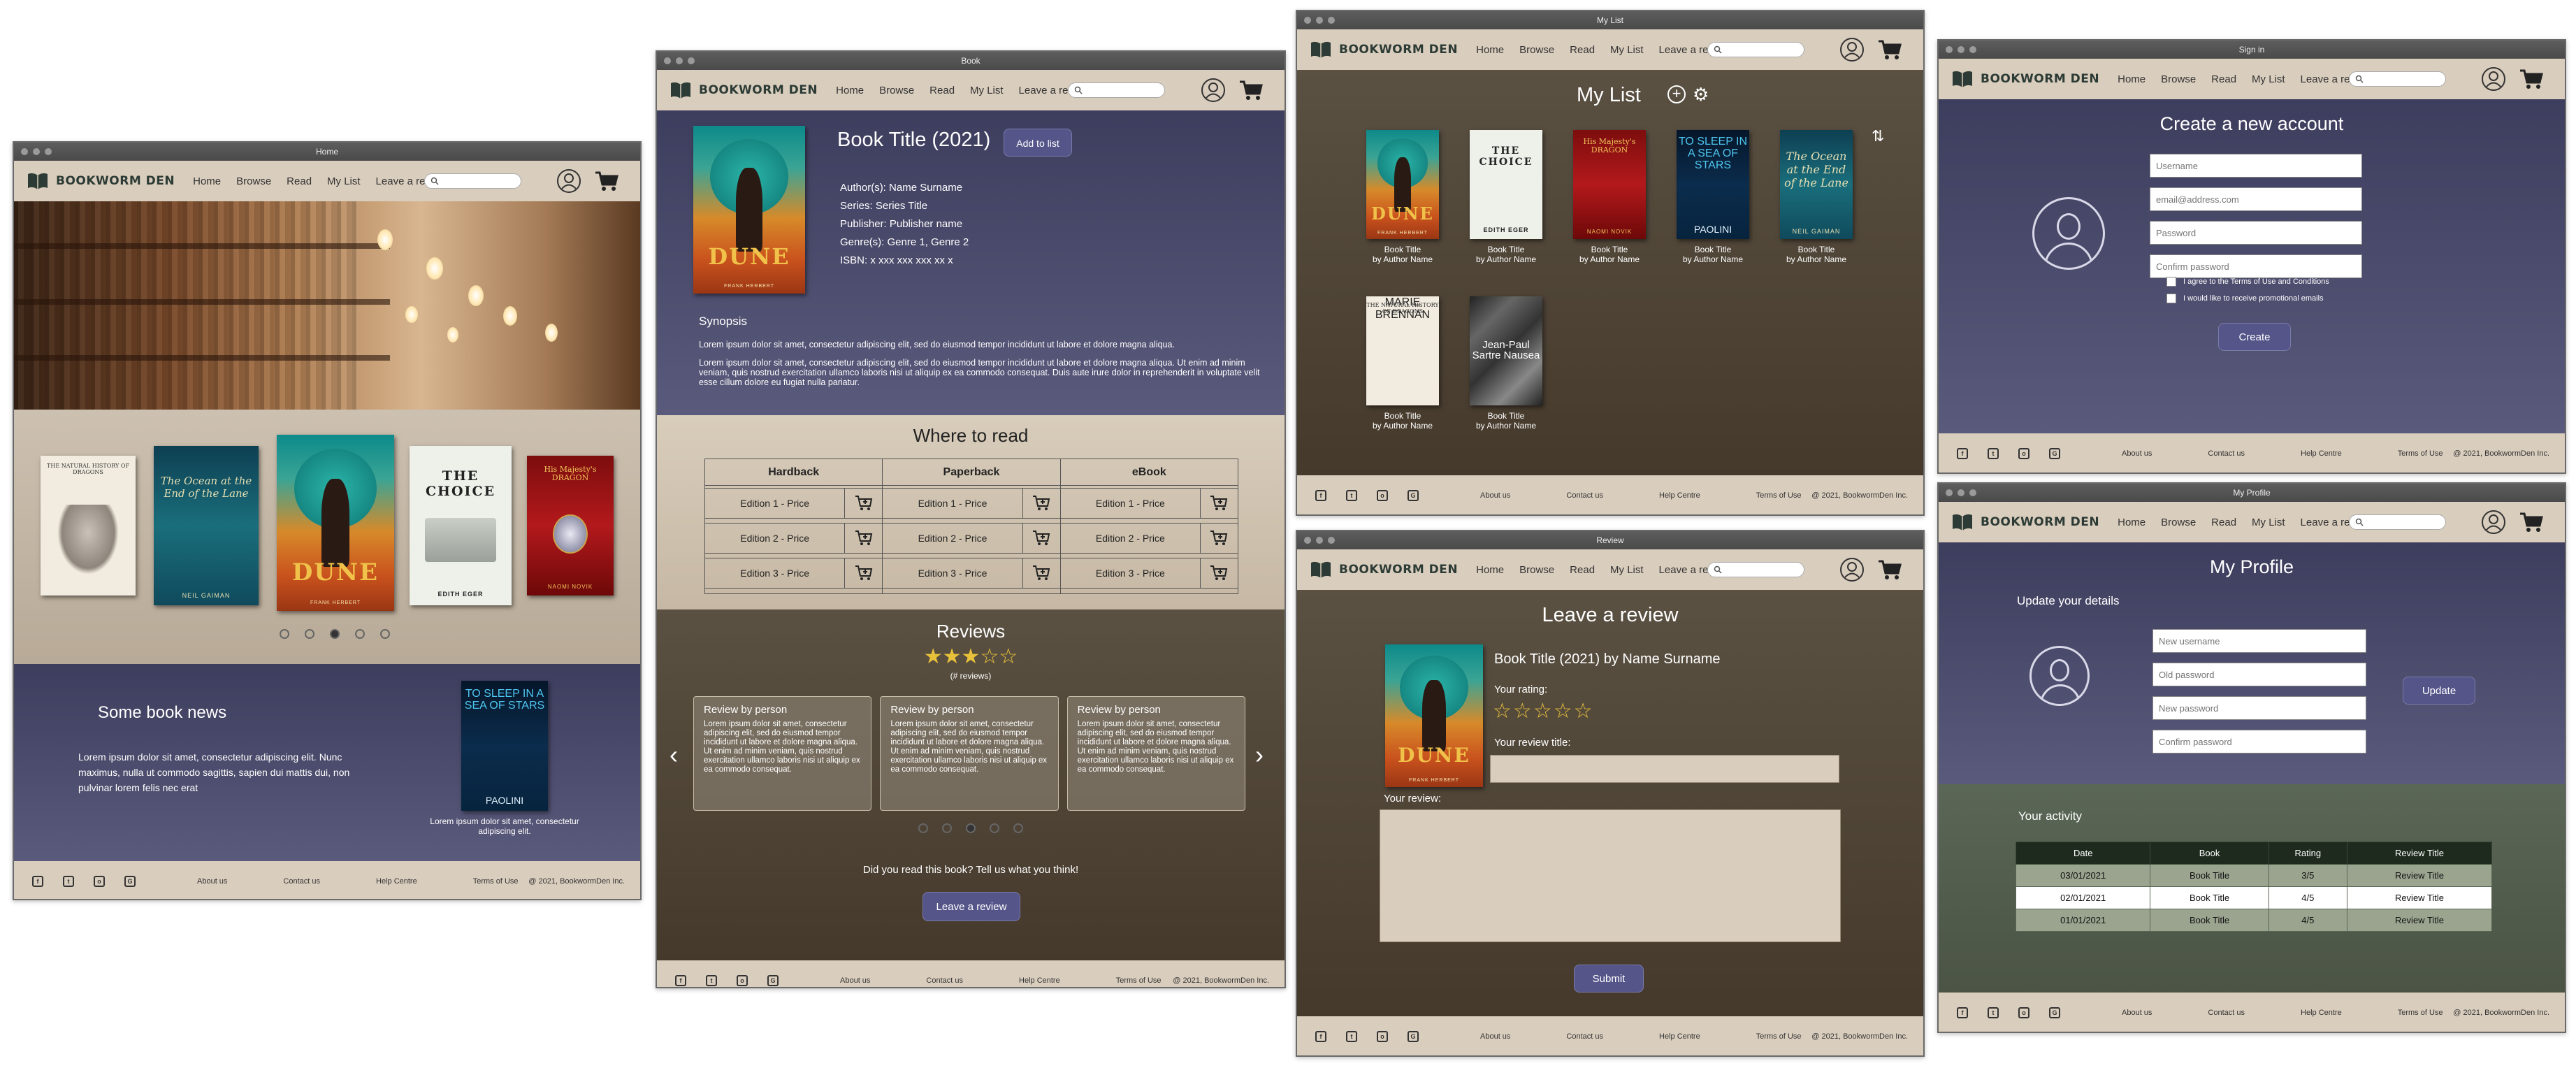 The image size is (2576, 1068). Describe the element at coordinates (2252, 50) in the screenshot. I see `window-titlebar: Sign in` at that location.